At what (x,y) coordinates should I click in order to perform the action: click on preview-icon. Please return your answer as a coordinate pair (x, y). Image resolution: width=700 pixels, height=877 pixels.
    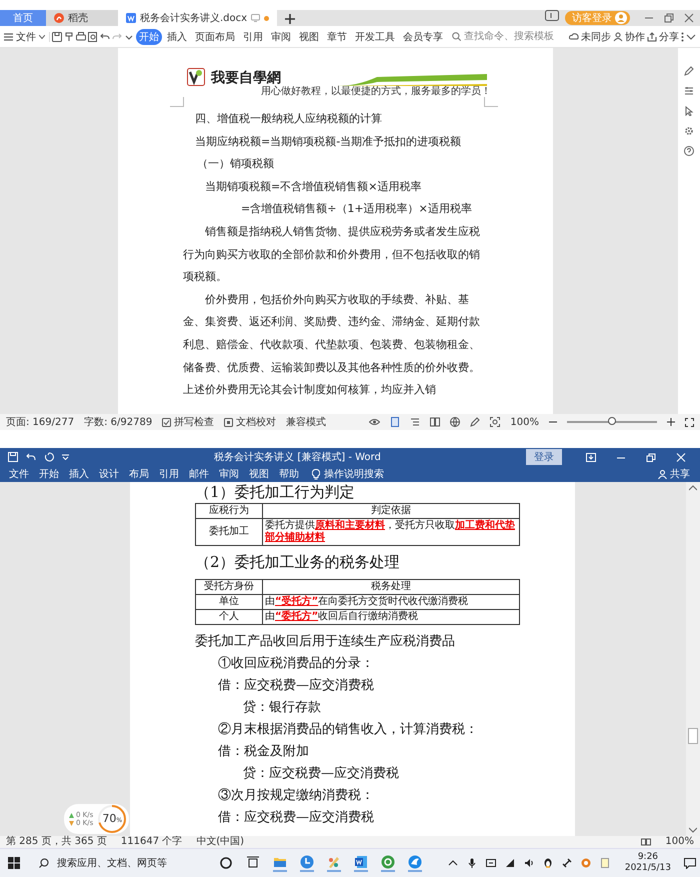
    Looking at the image, I should click on (93, 37).